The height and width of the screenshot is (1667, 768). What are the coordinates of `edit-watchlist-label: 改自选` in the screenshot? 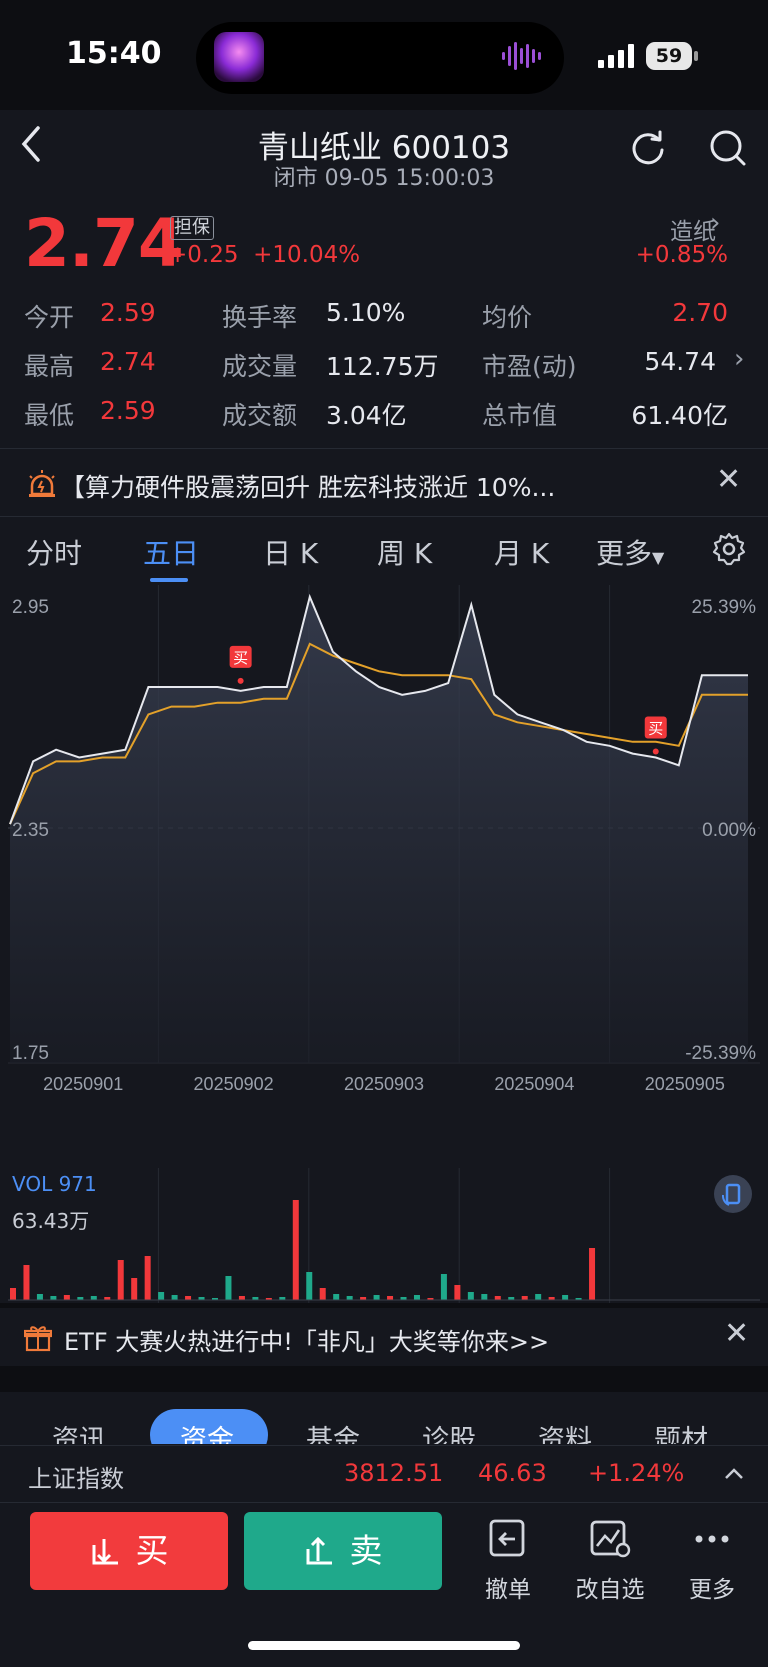 It's located at (610, 1590).